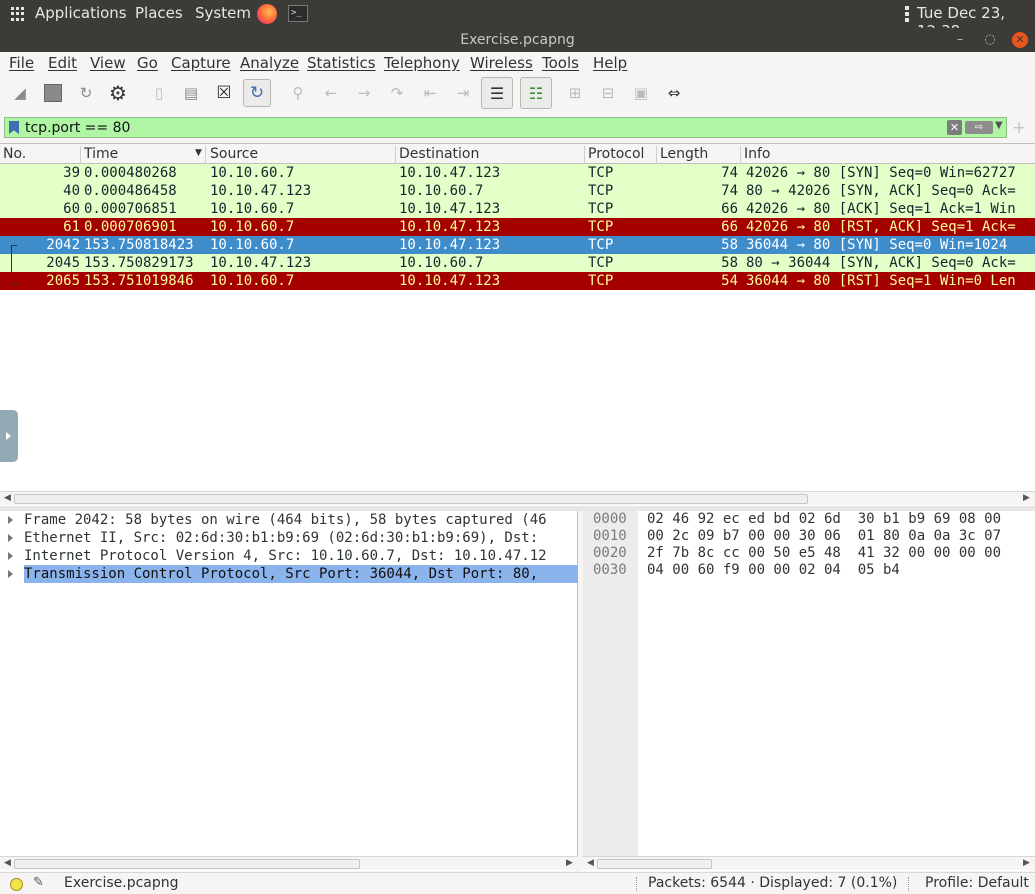 This screenshot has height=894, width=1035. Describe the element at coordinates (960, 40) in the screenshot. I see `minimize-button: –` at that location.